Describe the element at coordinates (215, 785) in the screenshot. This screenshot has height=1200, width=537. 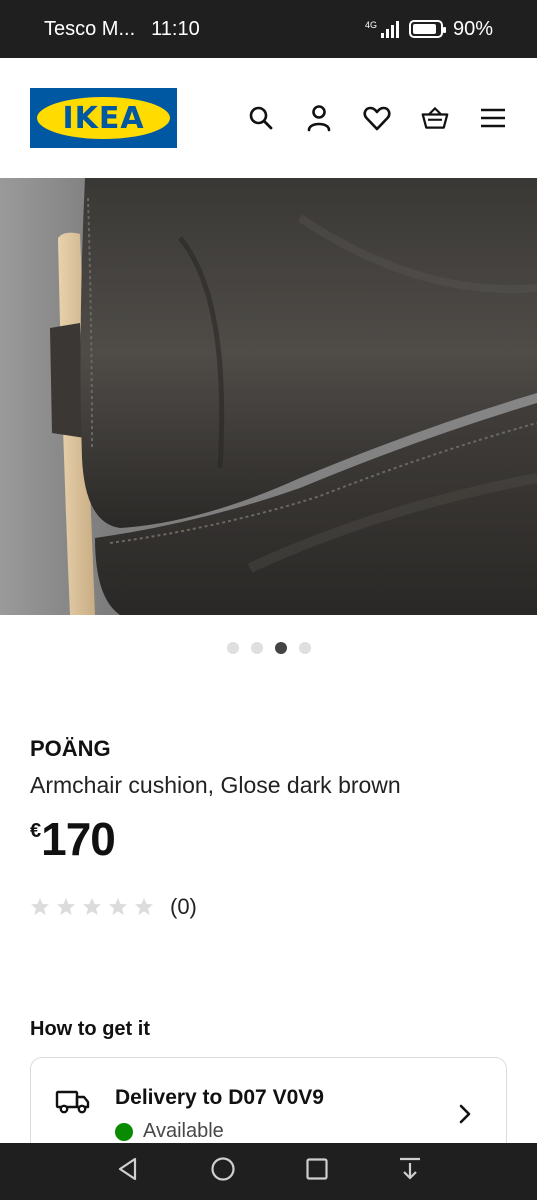
I see `product-description: Armchair cushion, Glose dark brown` at that location.